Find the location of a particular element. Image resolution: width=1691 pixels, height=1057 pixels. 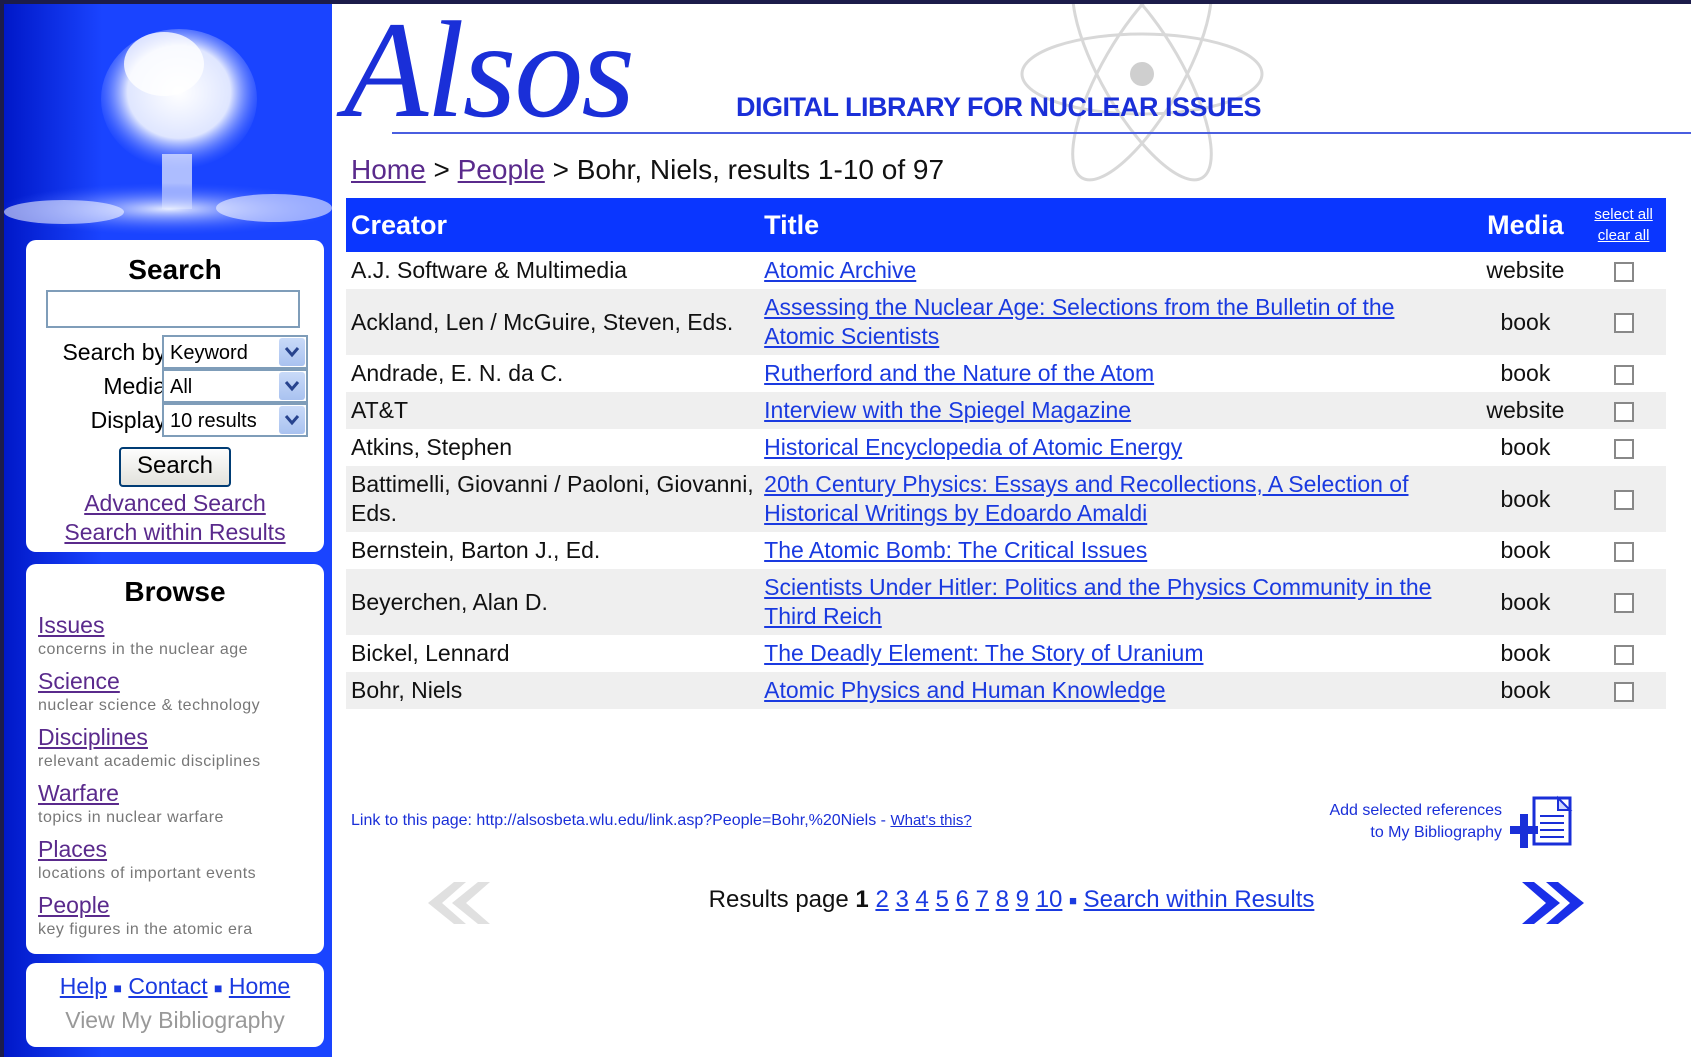

browse-item-places: Places locations of important events is located at coordinates (147, 859).